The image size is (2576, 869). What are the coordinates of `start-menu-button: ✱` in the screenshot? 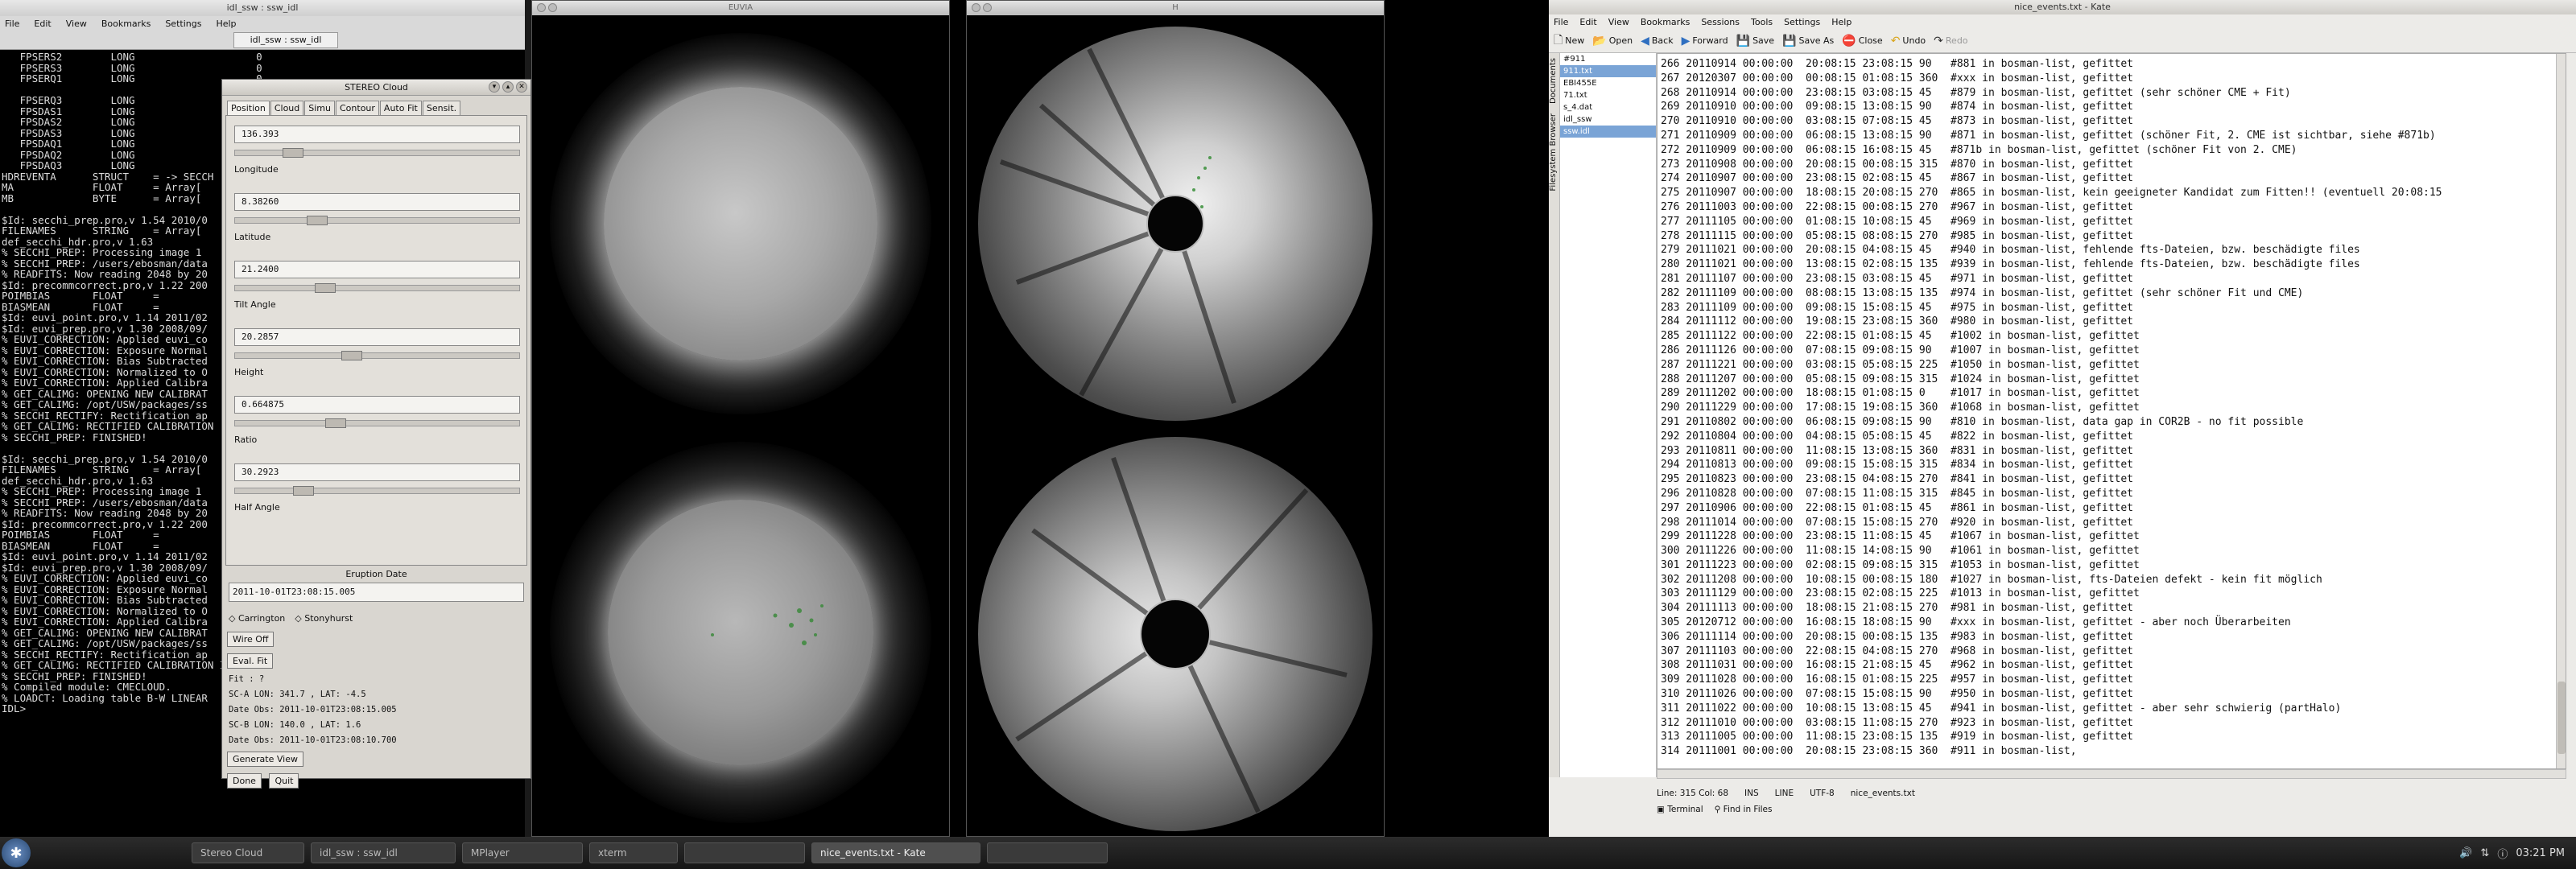 It's located at (16, 852).